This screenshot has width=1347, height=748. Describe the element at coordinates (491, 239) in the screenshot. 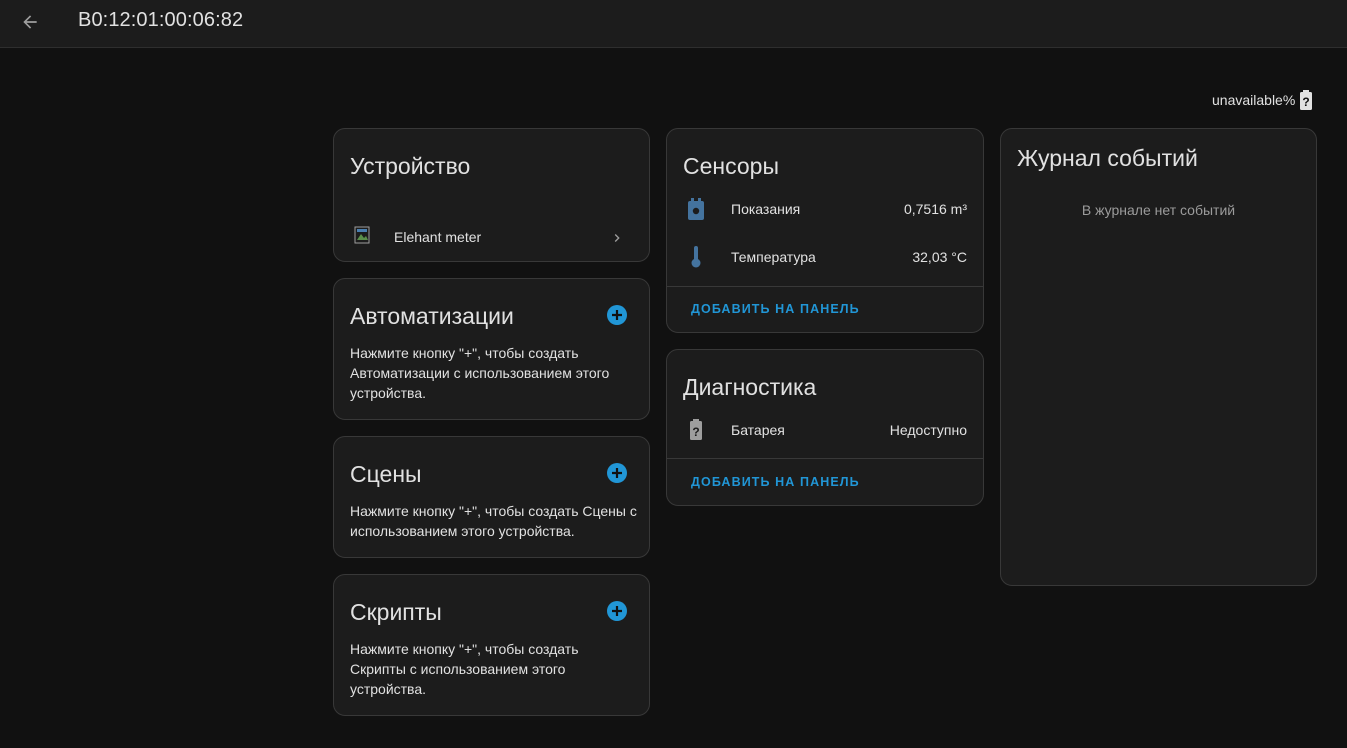

I see `device-link-row: Elehant meter` at that location.